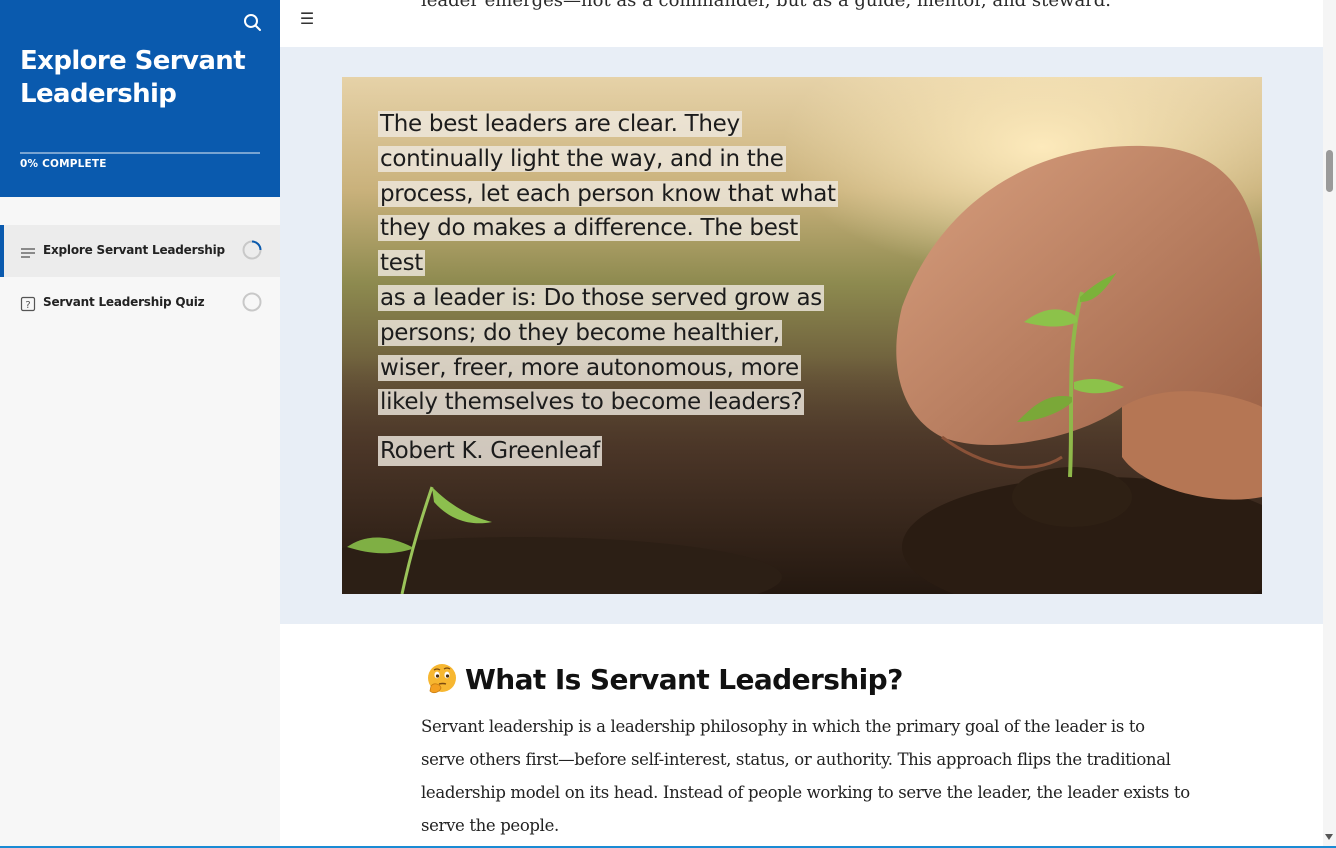 The image size is (1336, 848). What do you see at coordinates (124, 302) in the screenshot?
I see `lesson-label: Servant Leadership Quiz` at bounding box center [124, 302].